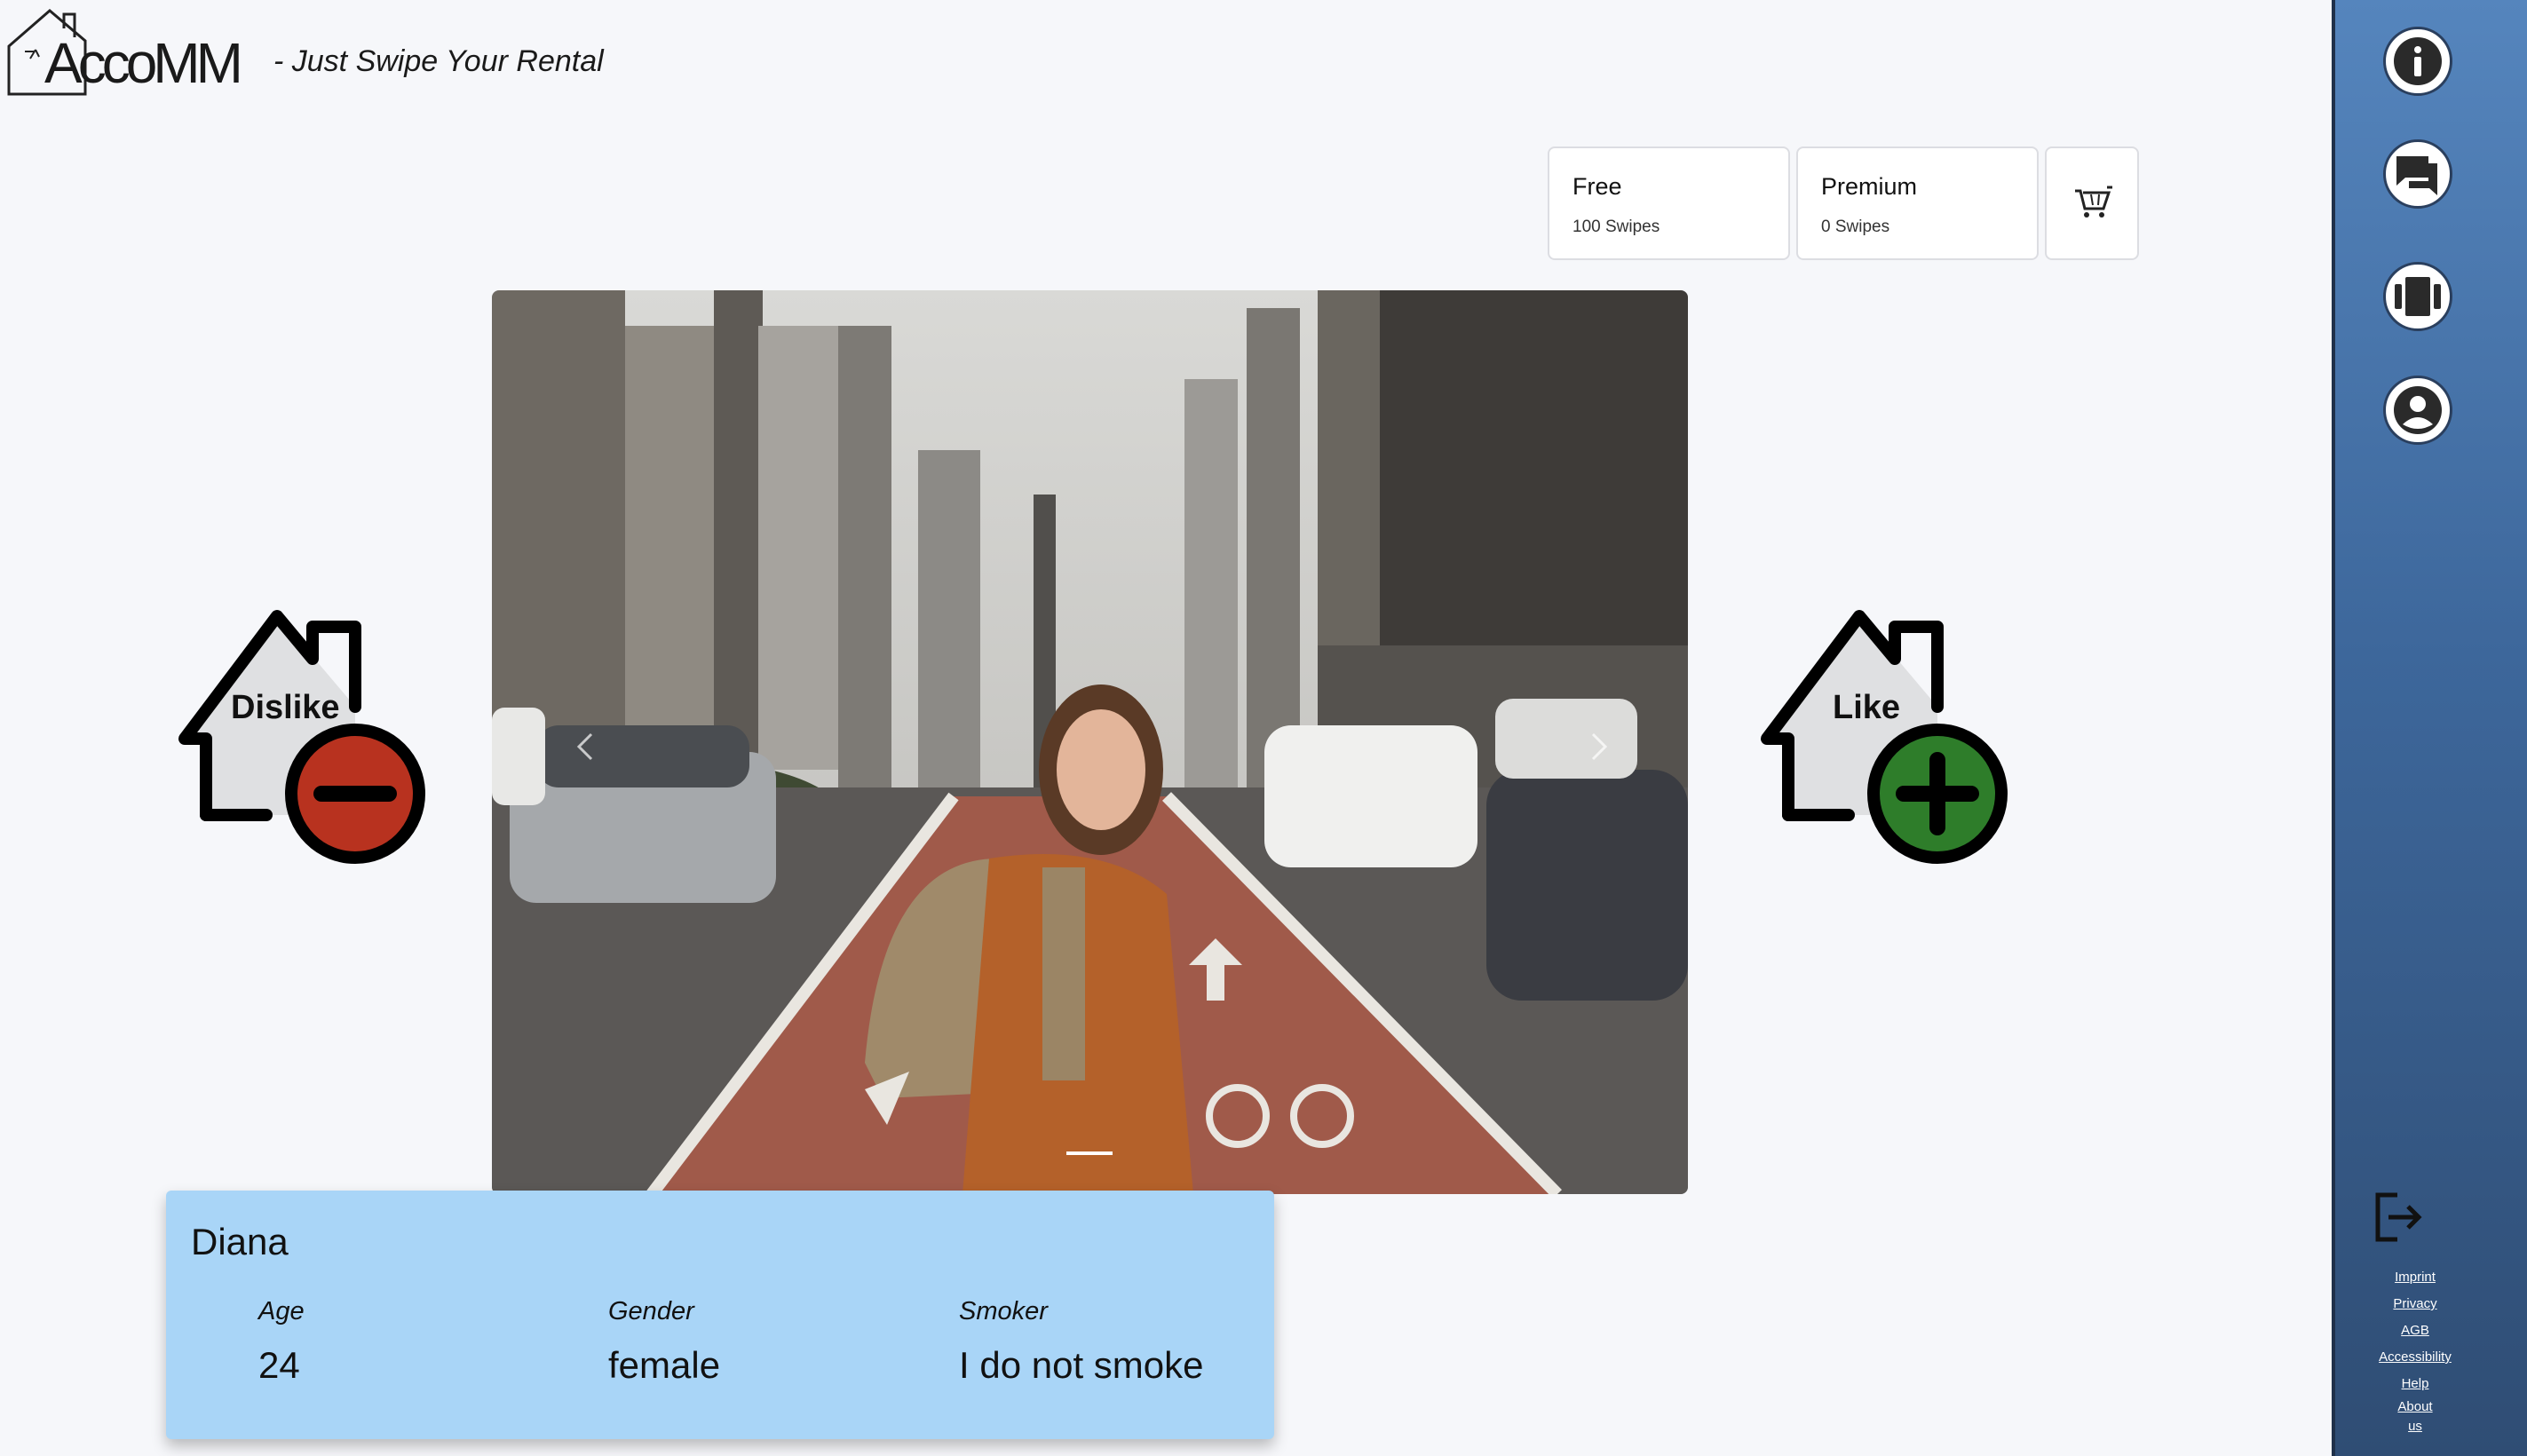 The height and width of the screenshot is (1456, 2527). What do you see at coordinates (2415, 1384) in the screenshot?
I see `link-help: Help` at bounding box center [2415, 1384].